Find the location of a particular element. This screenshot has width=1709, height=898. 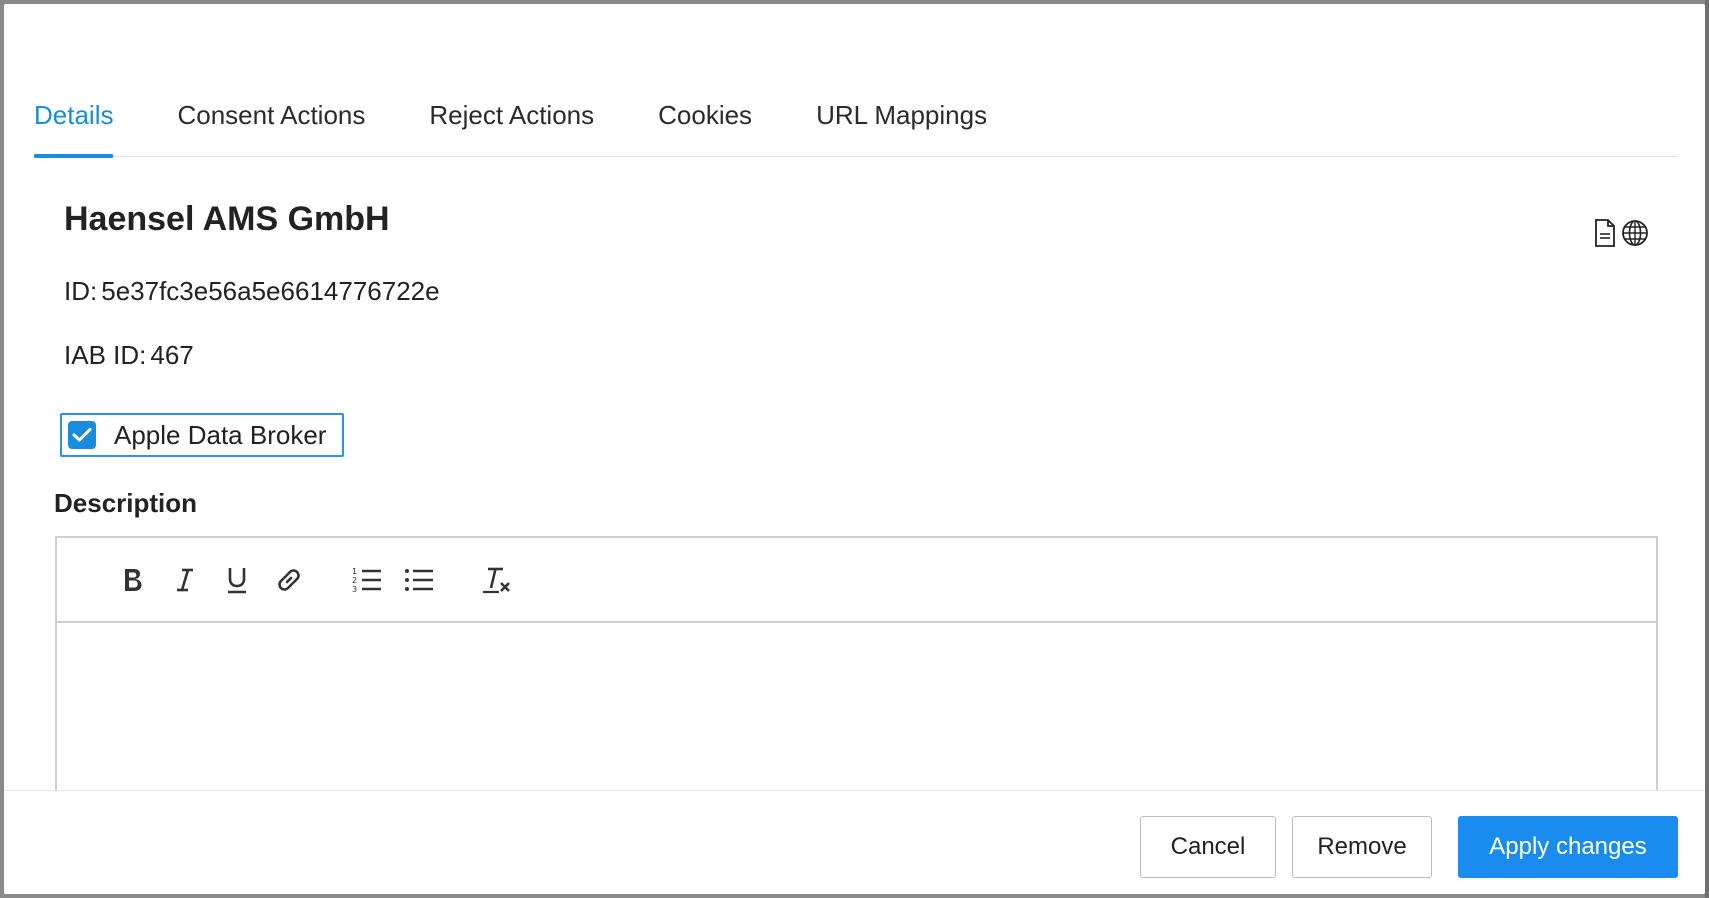

tab-label: Cookies is located at coordinates (705, 115).